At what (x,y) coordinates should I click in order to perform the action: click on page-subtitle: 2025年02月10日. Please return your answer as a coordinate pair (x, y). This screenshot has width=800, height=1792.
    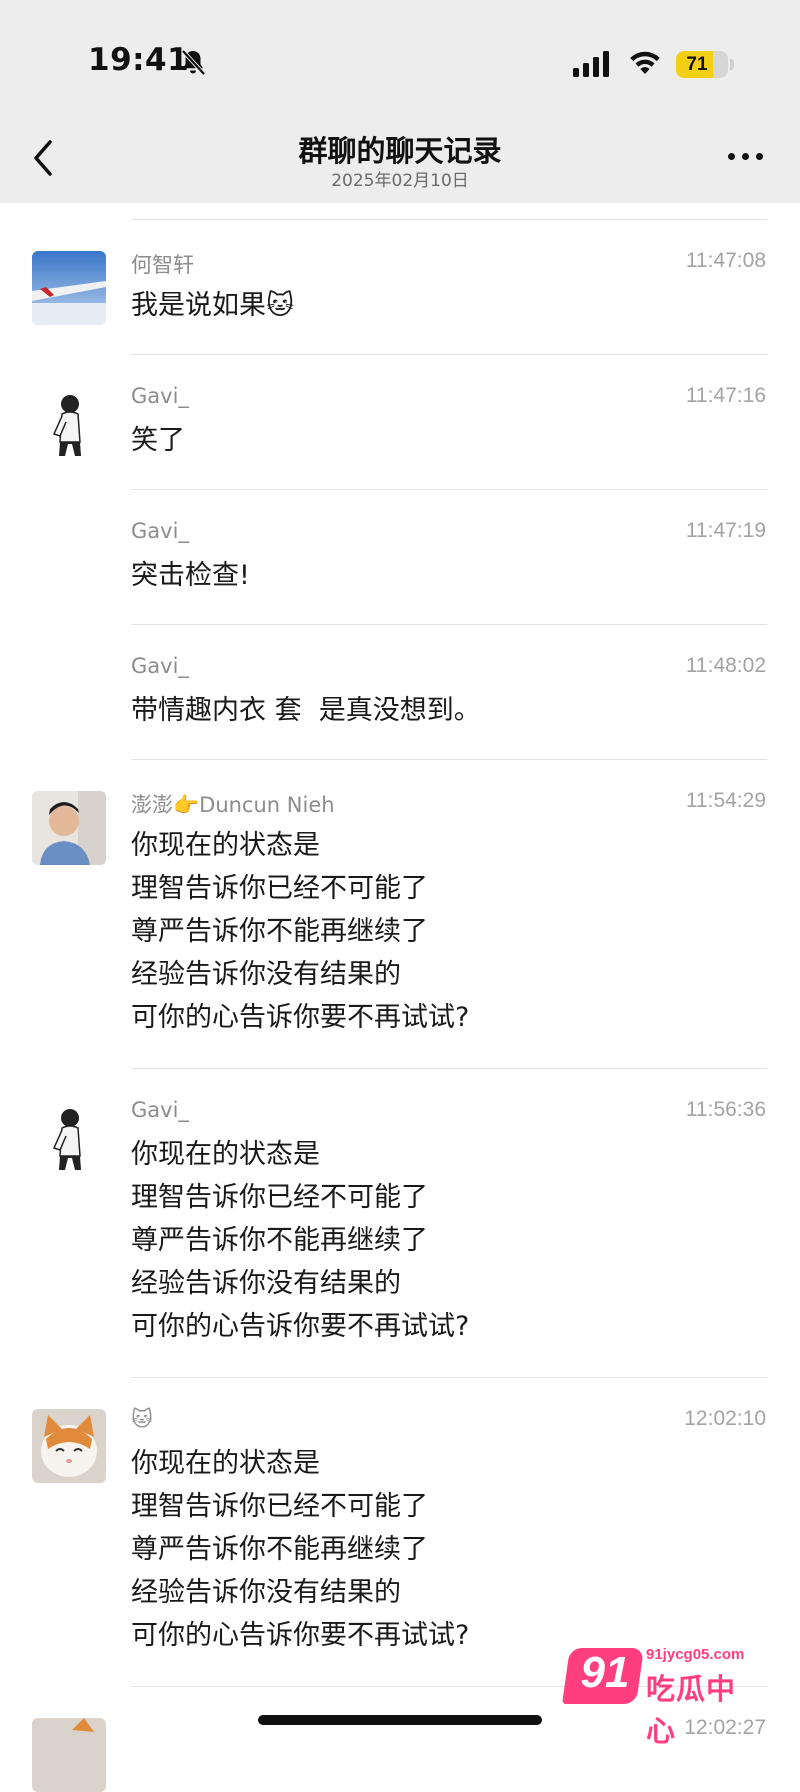
    Looking at the image, I should click on (400, 181).